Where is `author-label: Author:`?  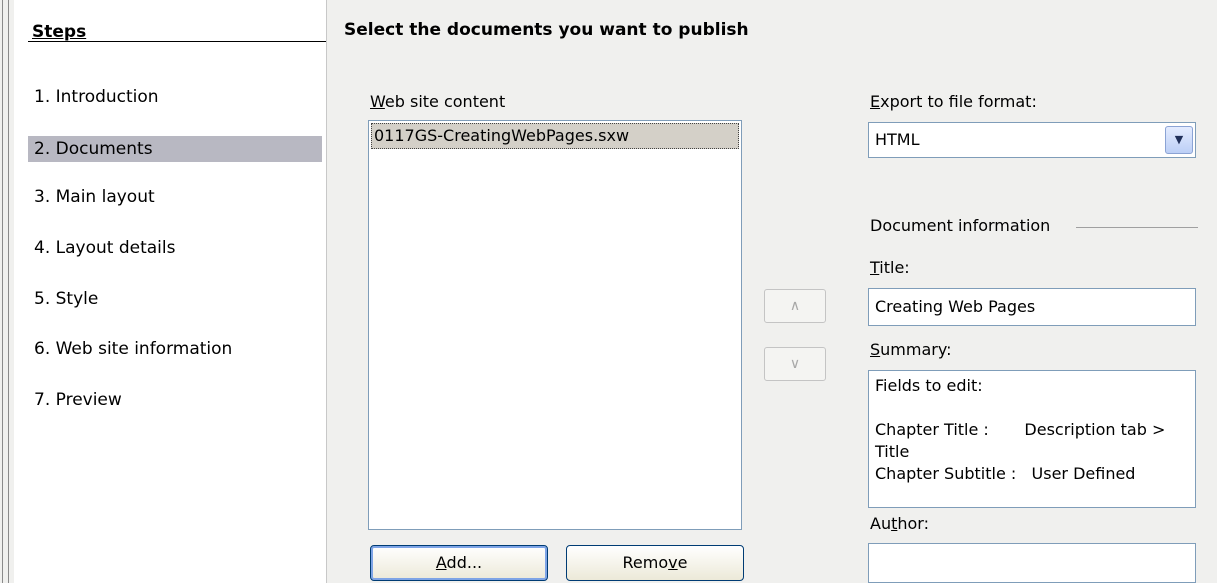
author-label: Author: is located at coordinates (899, 523).